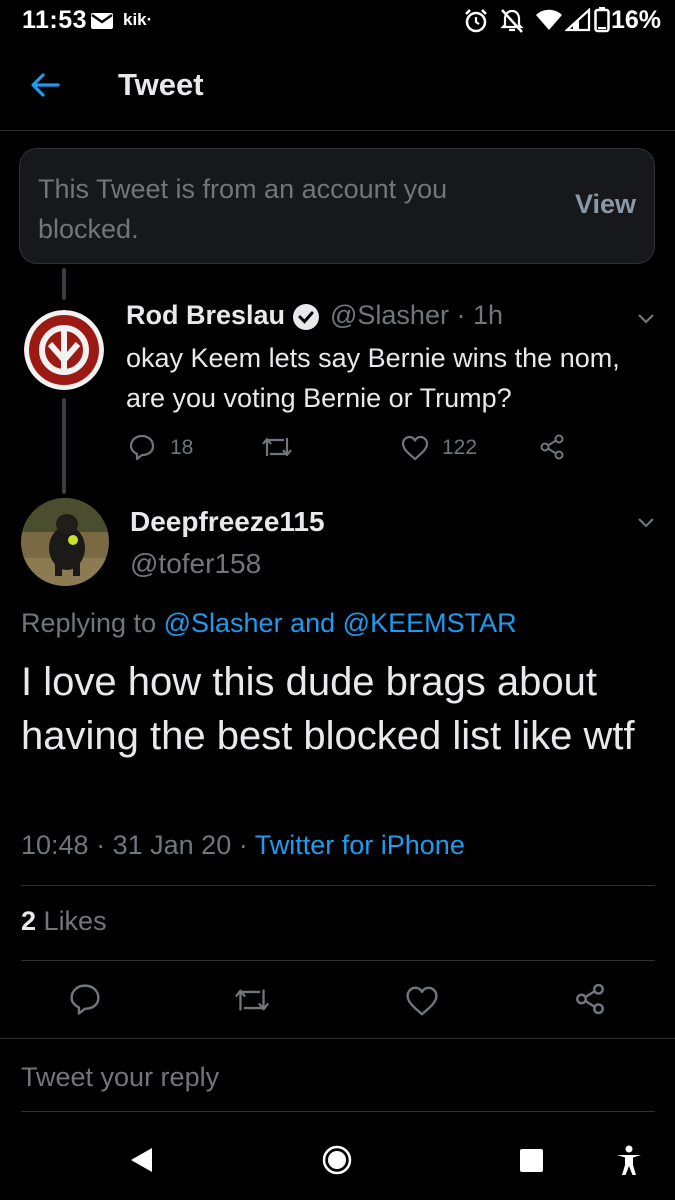  What do you see at coordinates (64, 446) in the screenshot?
I see `thread-line-bottom` at bounding box center [64, 446].